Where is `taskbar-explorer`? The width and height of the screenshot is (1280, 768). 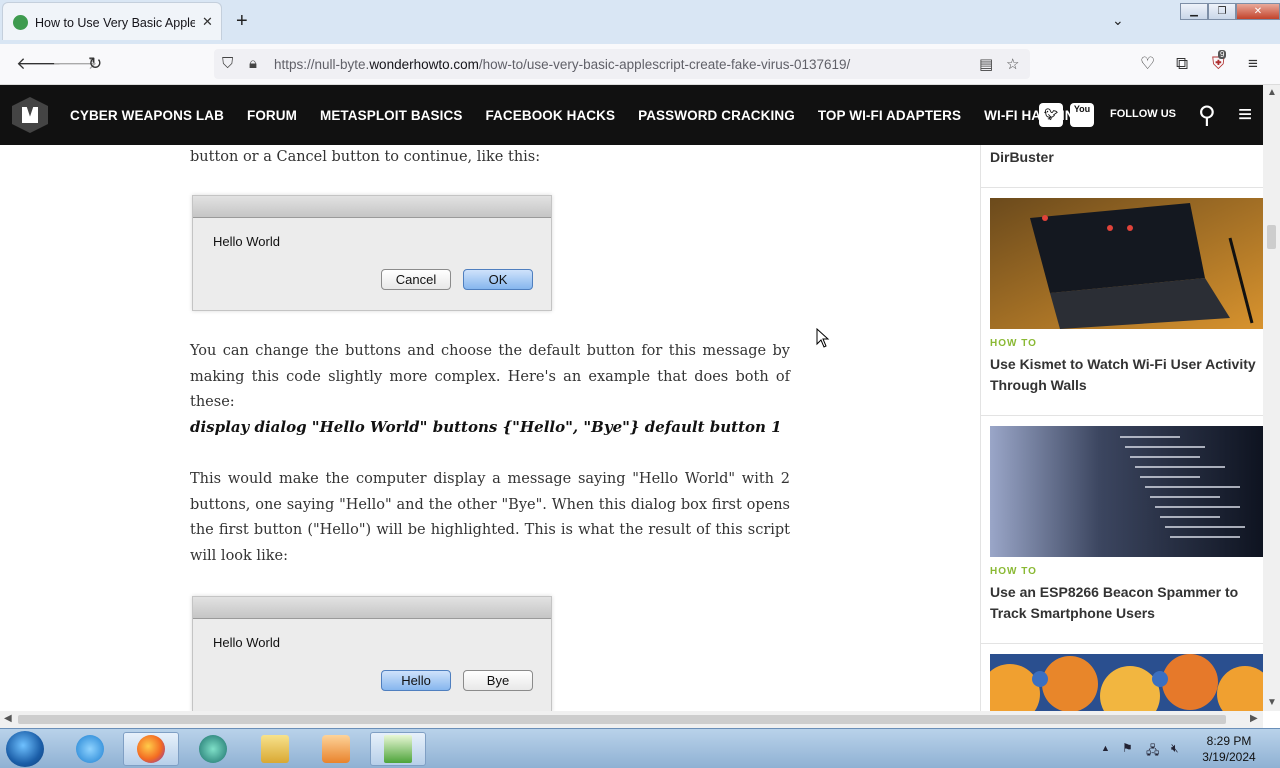 taskbar-explorer is located at coordinates (275, 749).